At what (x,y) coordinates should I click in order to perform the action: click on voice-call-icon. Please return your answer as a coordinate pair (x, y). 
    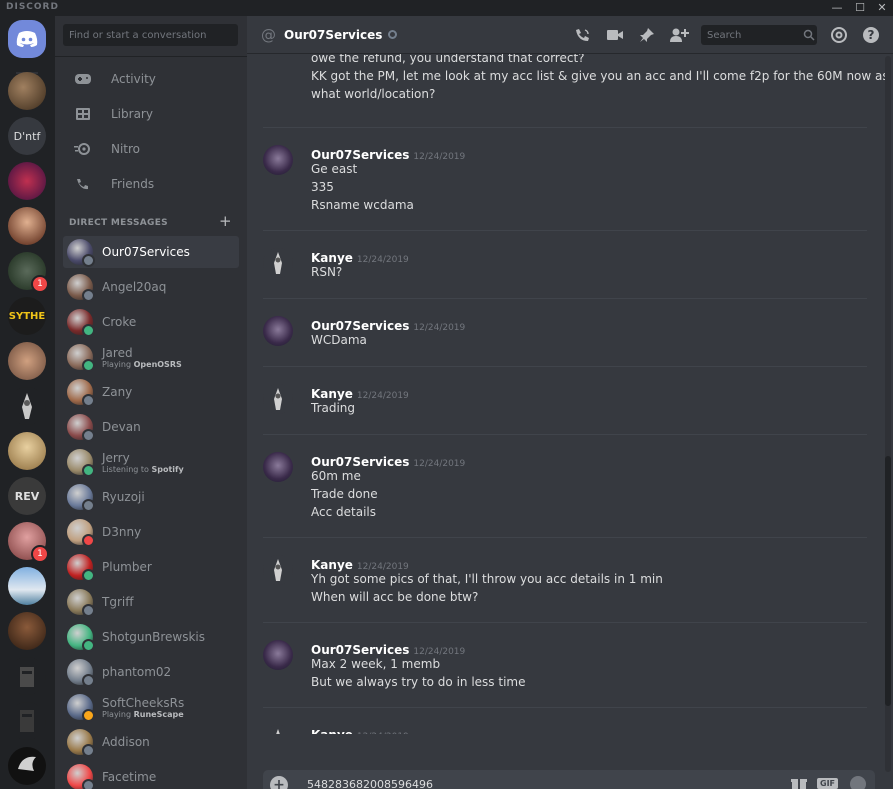
    Looking at the image, I should click on (583, 35).